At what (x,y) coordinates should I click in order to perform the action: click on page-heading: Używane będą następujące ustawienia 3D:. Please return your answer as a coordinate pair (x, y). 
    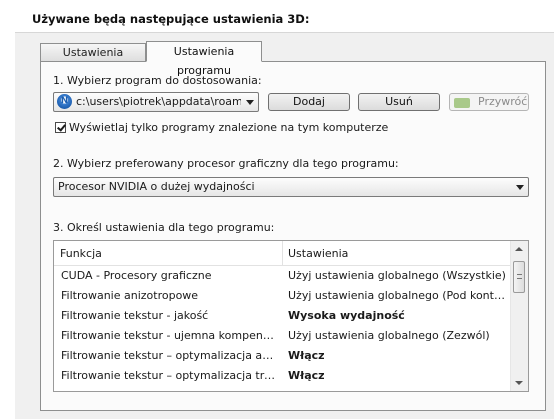
    Looking at the image, I should click on (171, 19).